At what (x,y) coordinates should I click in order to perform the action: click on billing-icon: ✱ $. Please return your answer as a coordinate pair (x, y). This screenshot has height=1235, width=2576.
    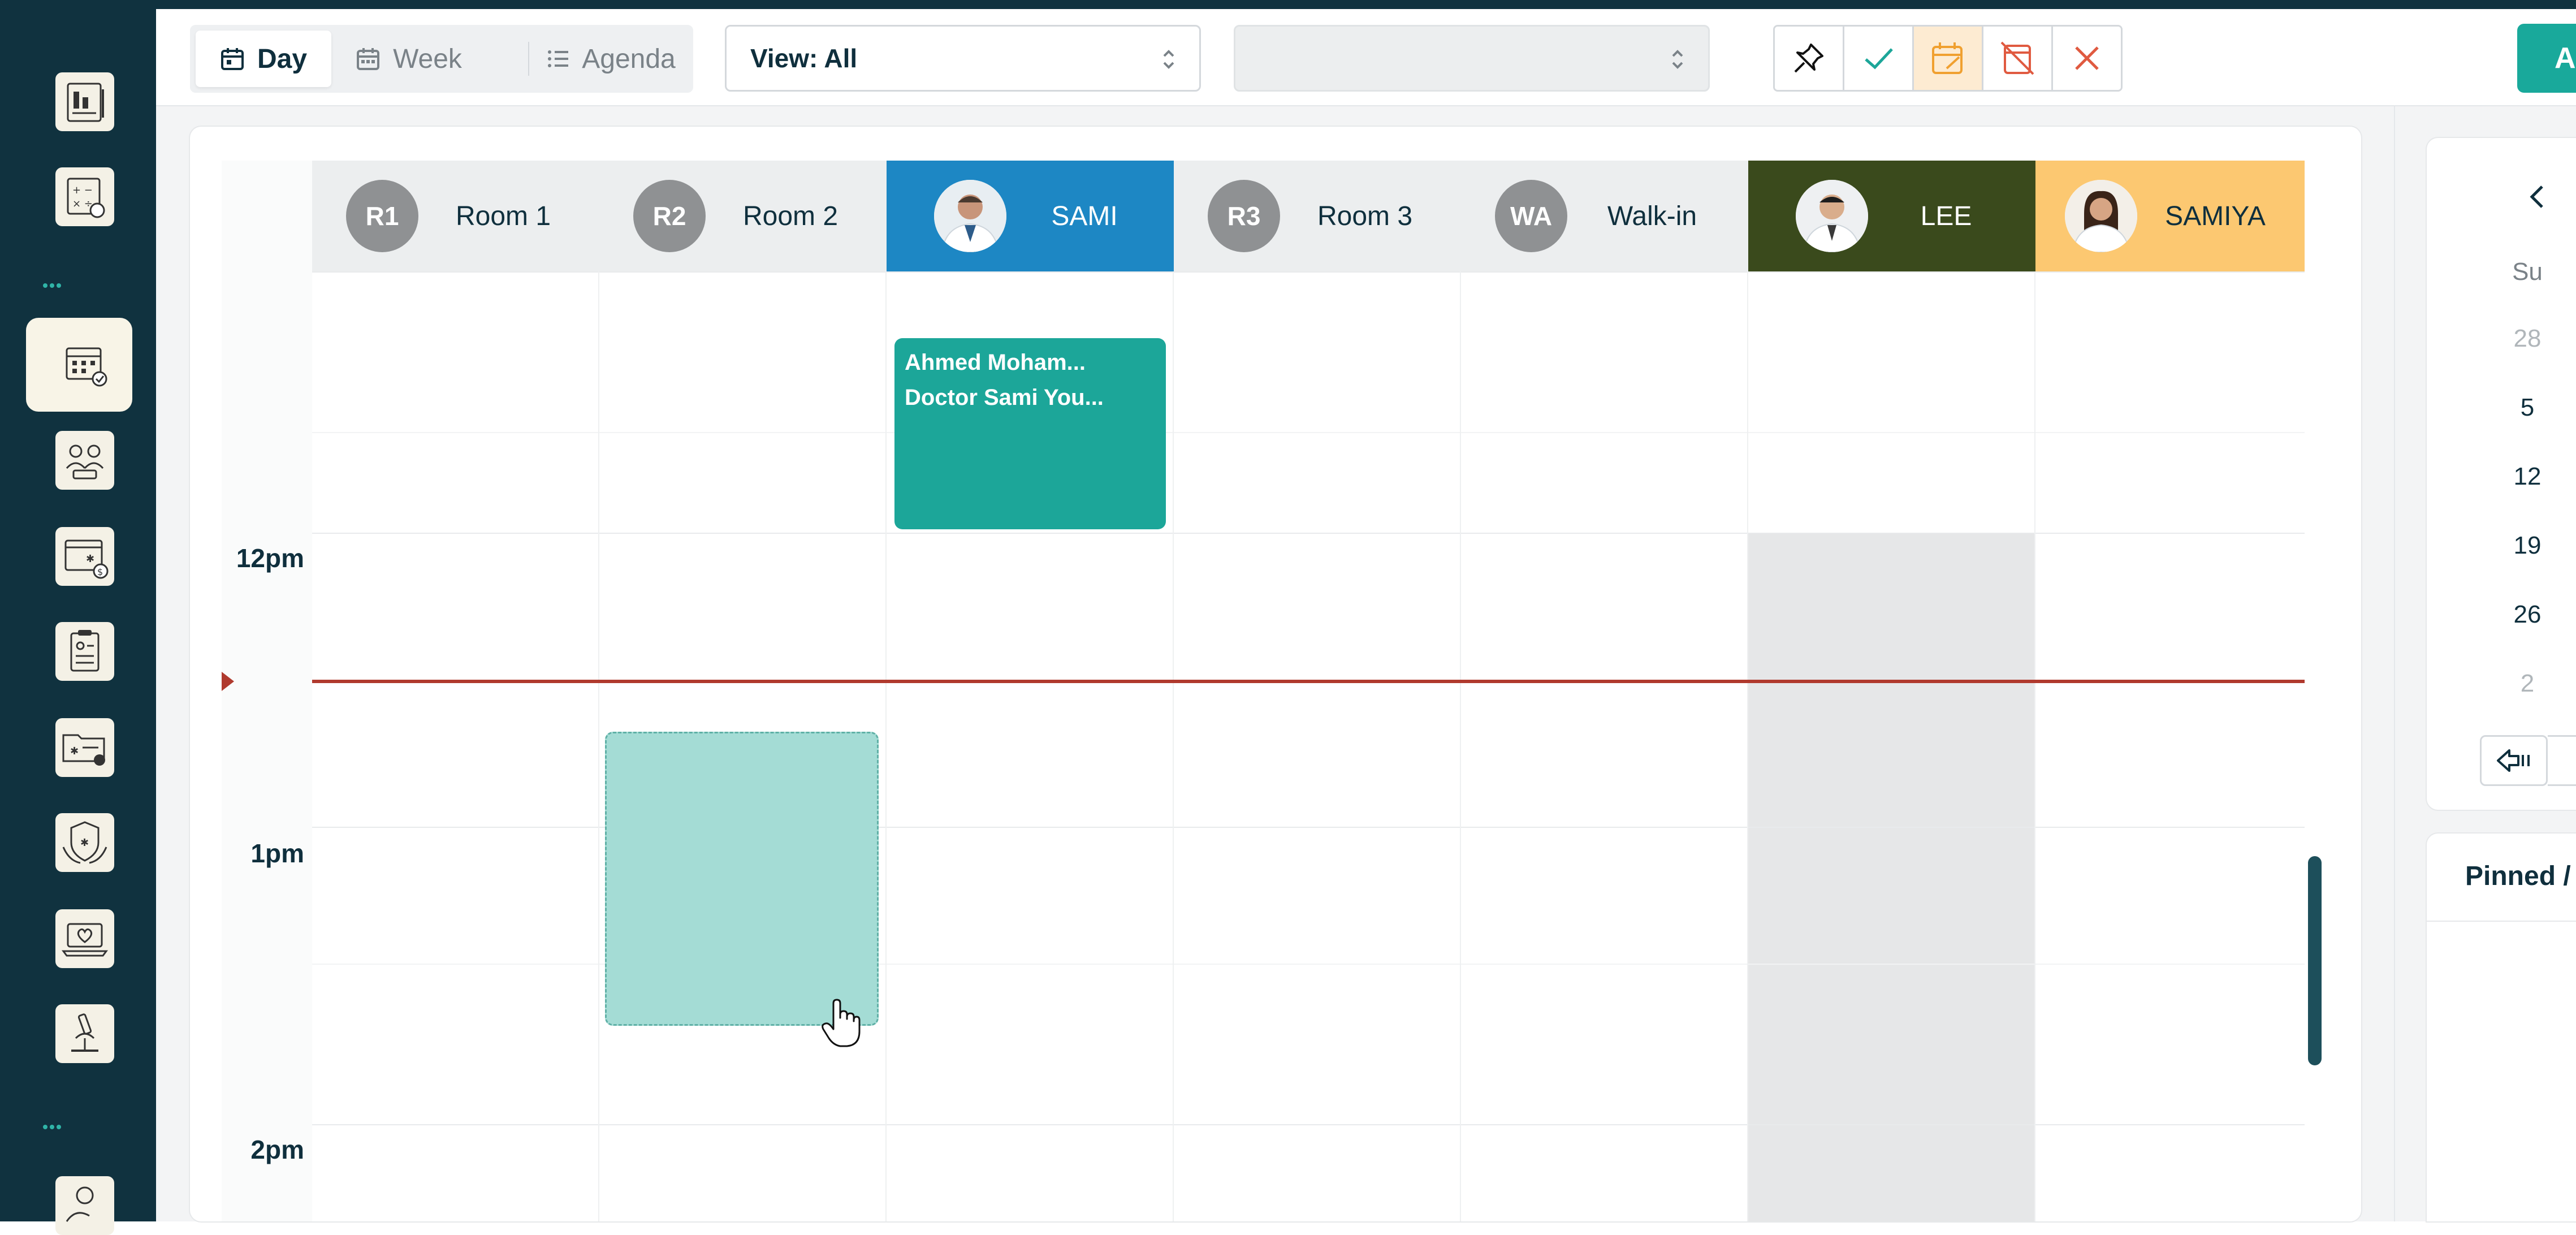
    Looking at the image, I should click on (84, 556).